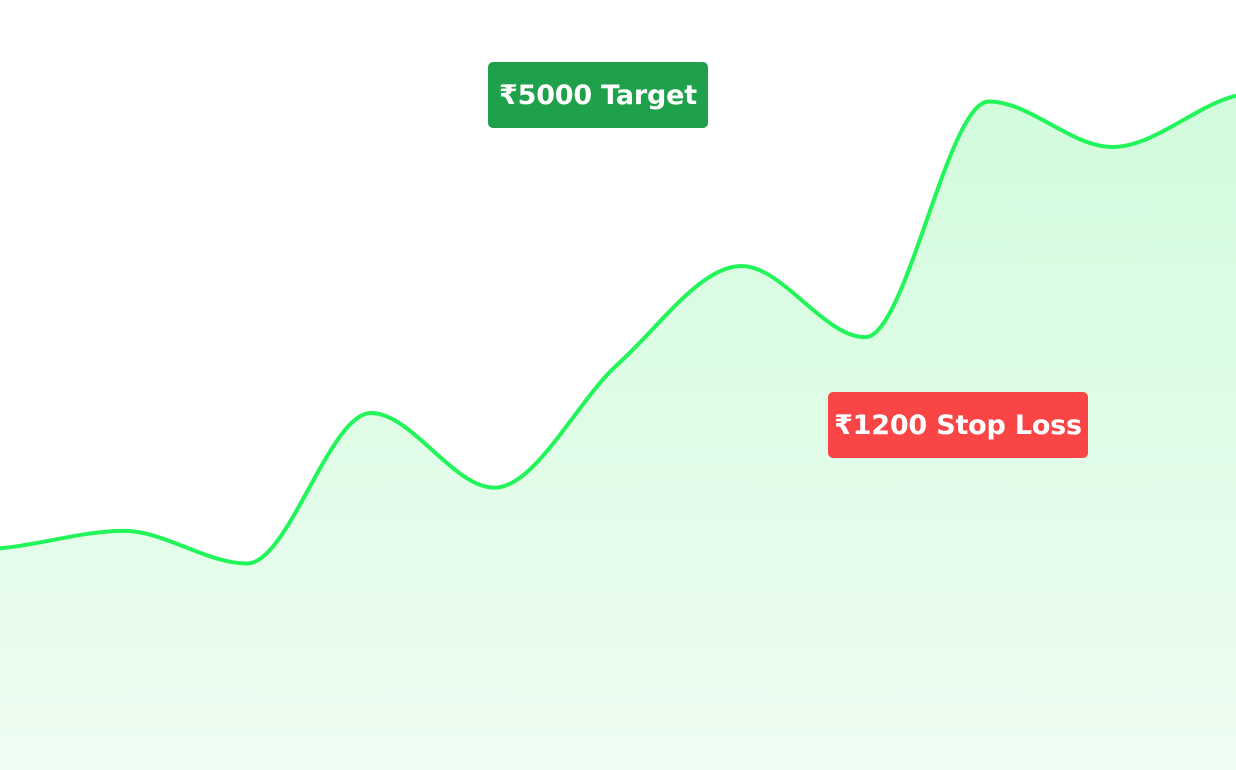 Image resolution: width=1236 pixels, height=770 pixels. I want to click on stop-loss-badge: ₹1200 Stop Loss, so click(958, 425).